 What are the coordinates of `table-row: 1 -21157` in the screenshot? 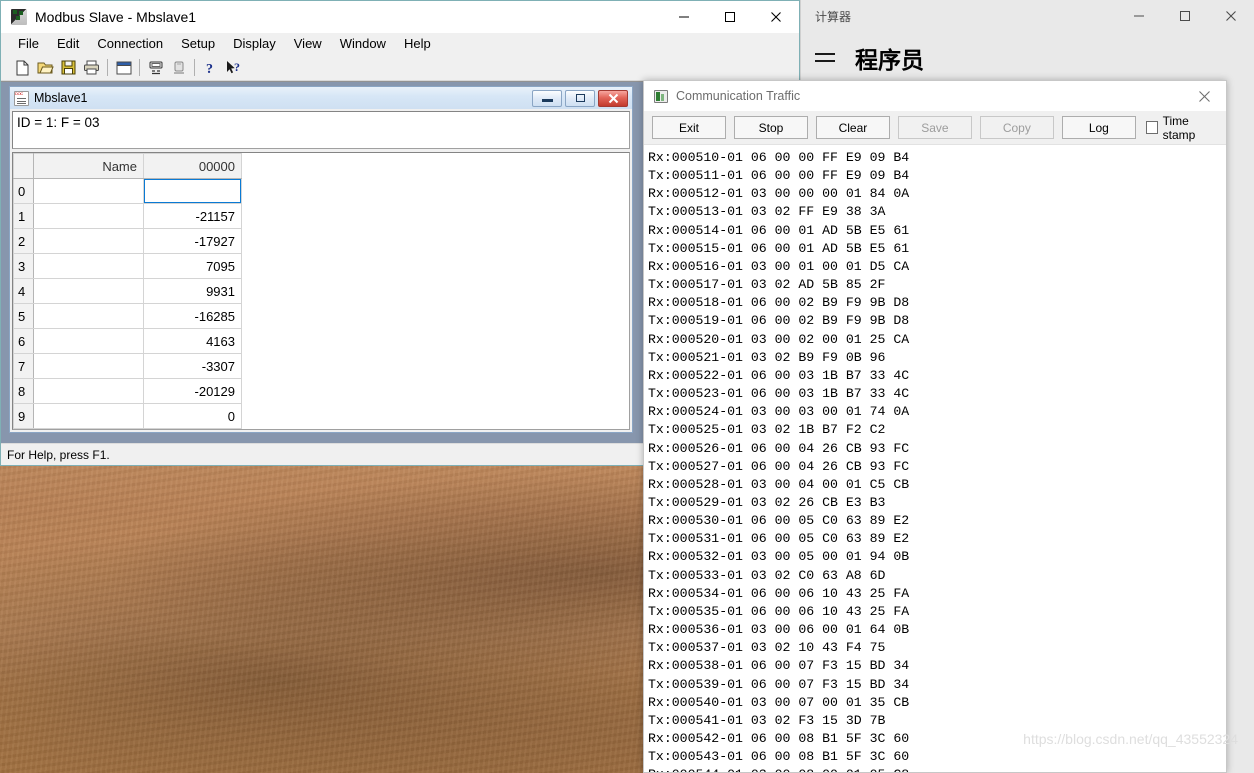 It's located at (127, 216).